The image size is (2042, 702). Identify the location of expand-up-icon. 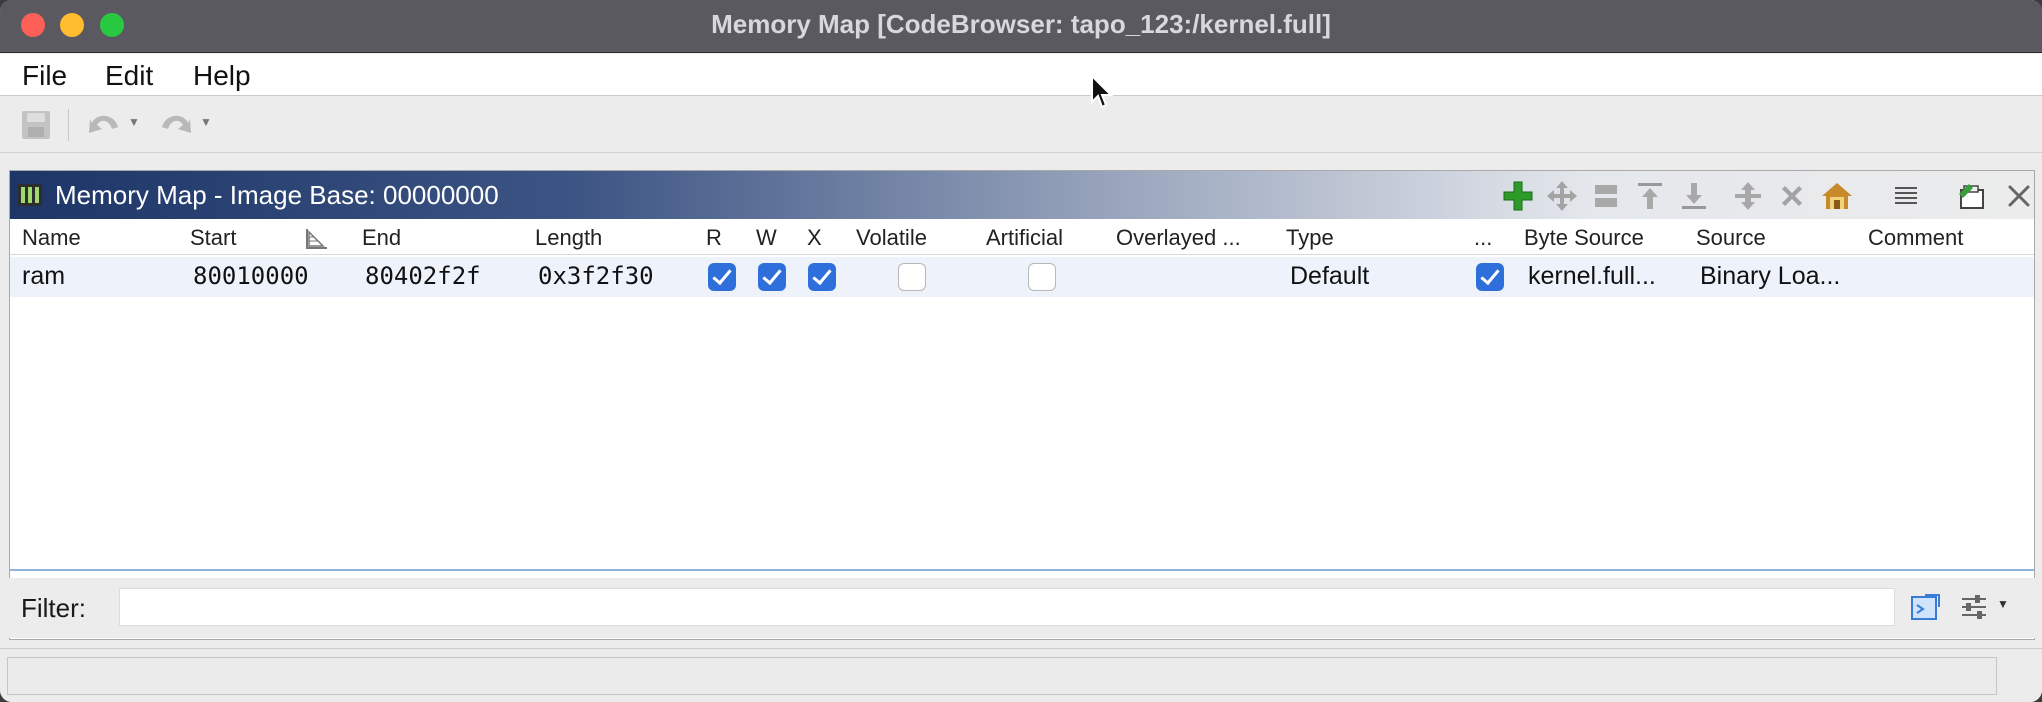
(1650, 196).